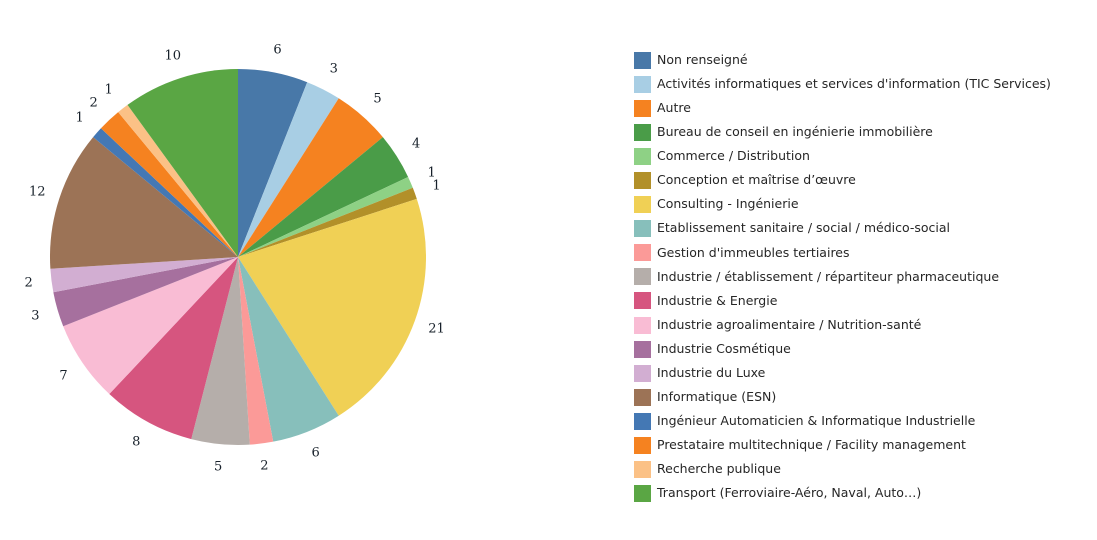  Describe the element at coordinates (861, 108) in the screenshot. I see `legend-item: Autre` at that location.